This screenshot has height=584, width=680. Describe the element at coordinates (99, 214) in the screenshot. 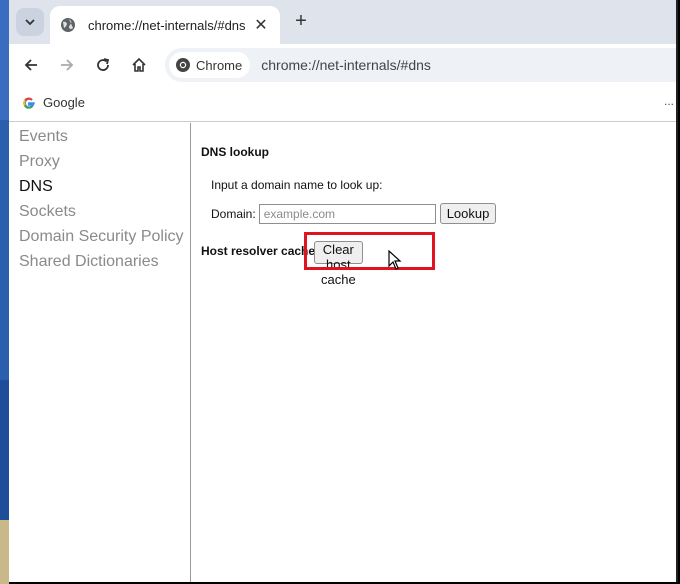

I see `sidebar-item-sockets: Sockets` at that location.